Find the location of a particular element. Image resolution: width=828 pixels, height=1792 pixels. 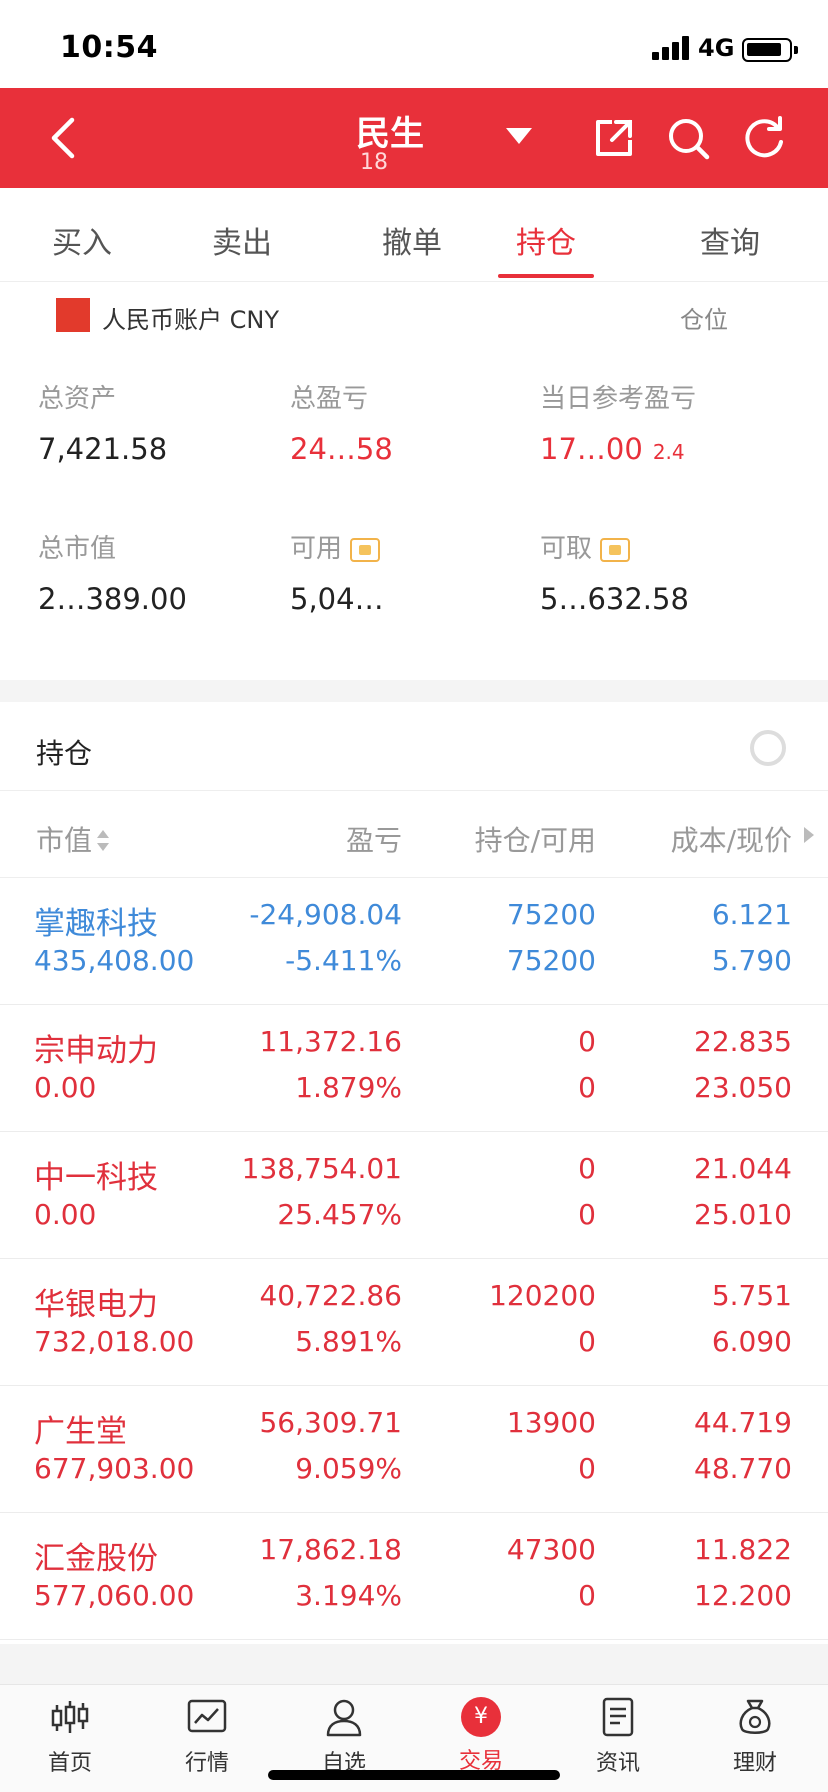

nav-label: 资讯 is located at coordinates (617, 1763).